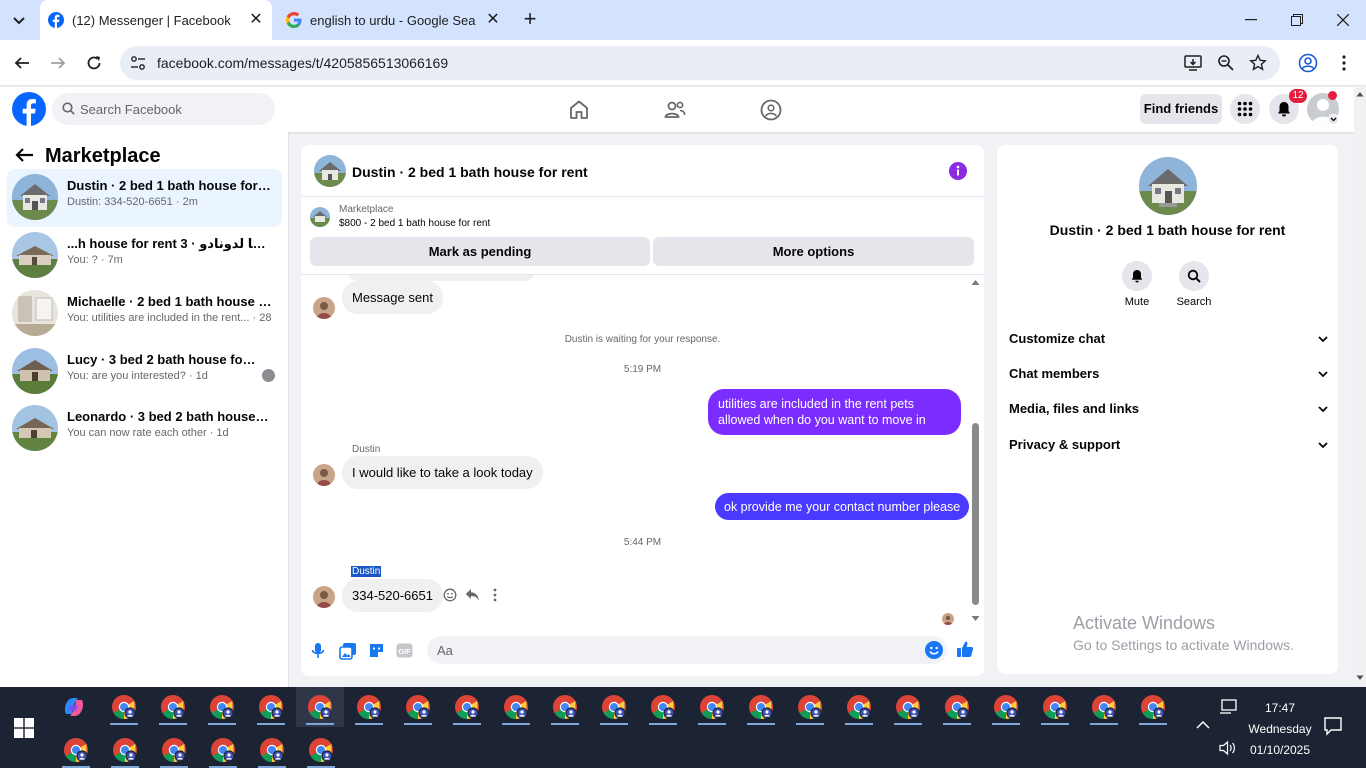 The width and height of the screenshot is (1366, 768). Describe the element at coordinates (19, 21) in the screenshot. I see `tab-search-icon` at that location.